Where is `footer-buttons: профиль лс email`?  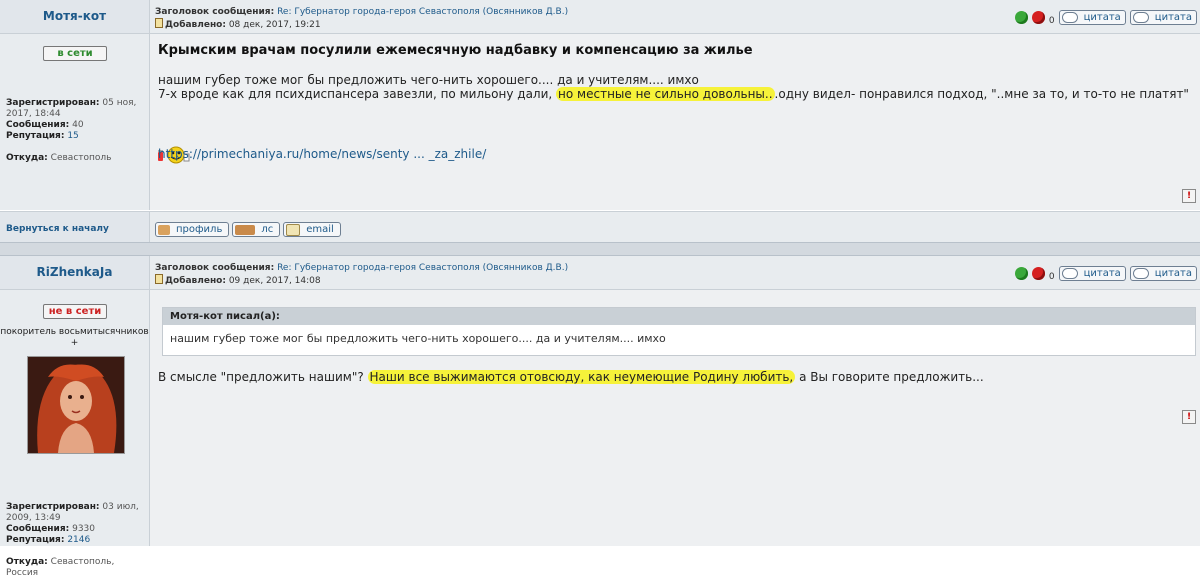 footer-buttons: профиль лс email is located at coordinates (248, 229).